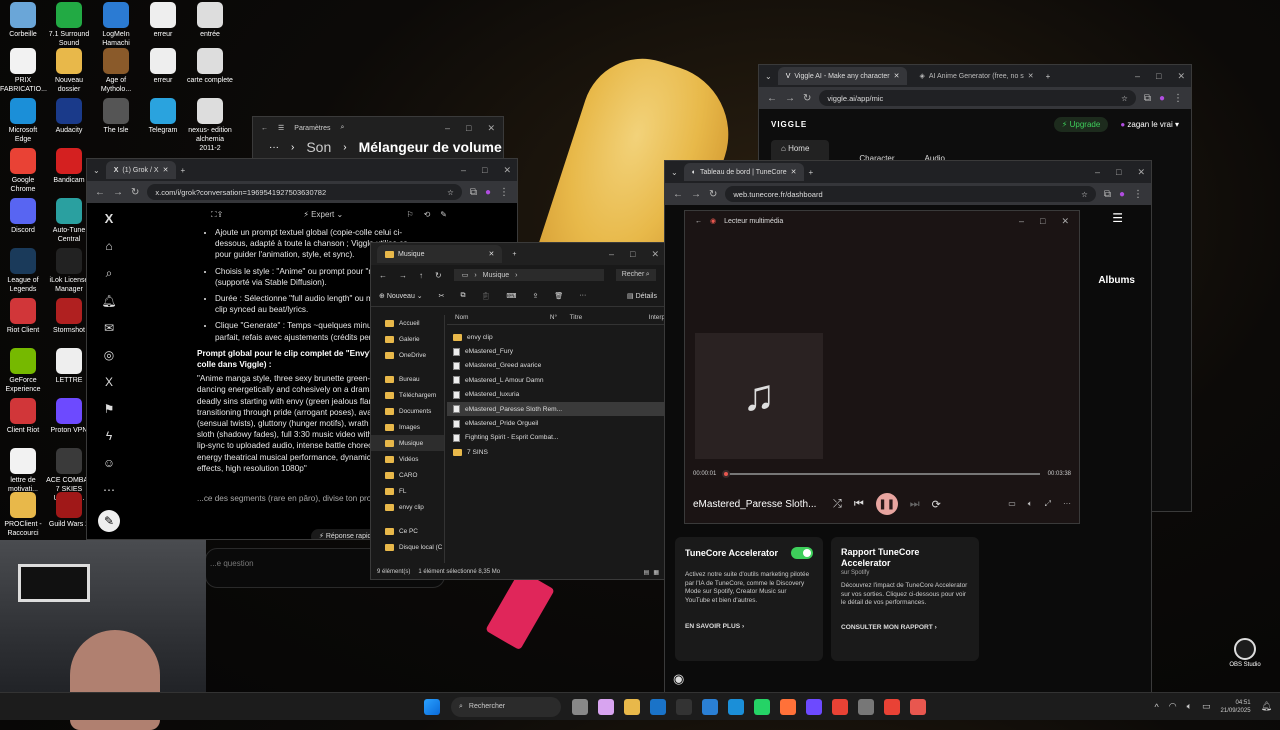 The width and height of the screenshot is (1280, 730). Describe the element at coordinates (556, 452) in the screenshot. I see `file-row: 7 SINS` at that location.